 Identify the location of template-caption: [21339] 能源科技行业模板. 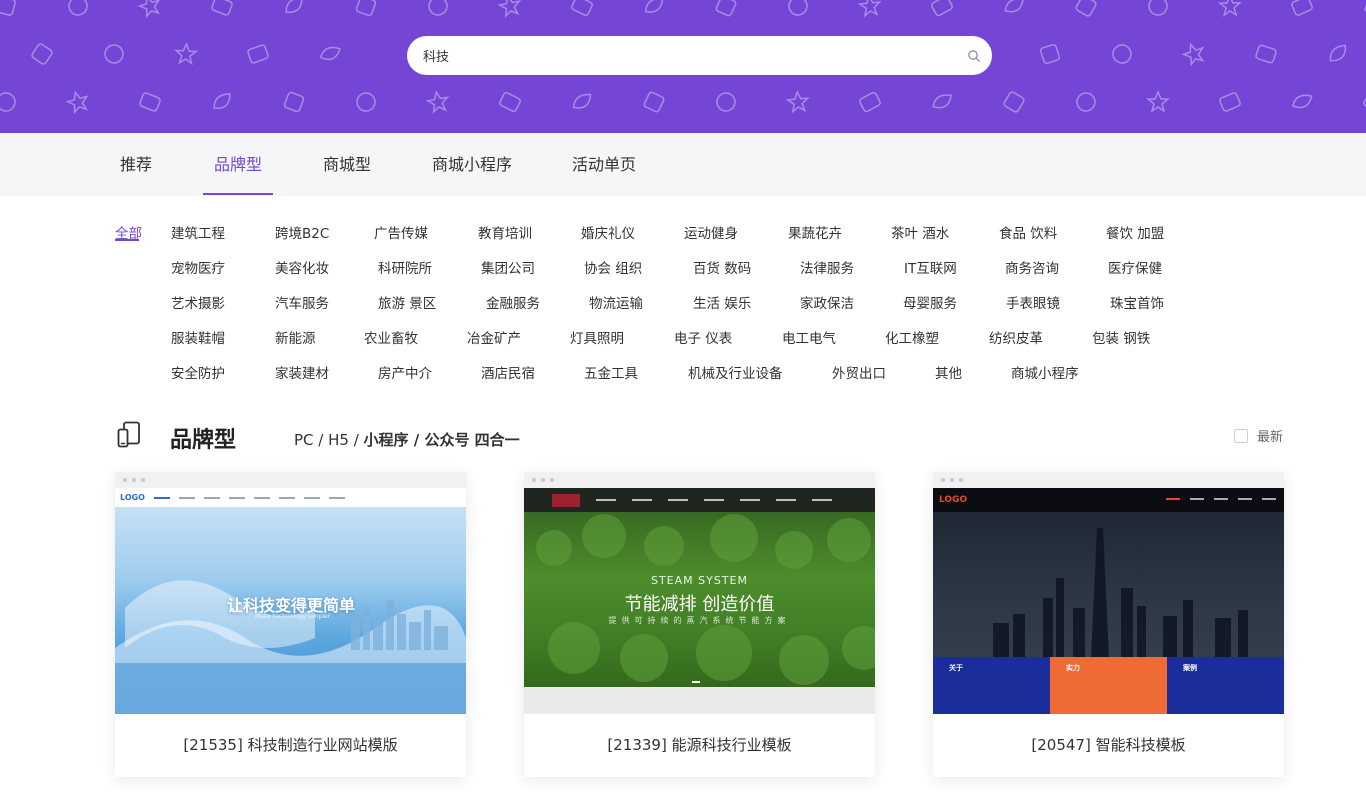
(699, 745).